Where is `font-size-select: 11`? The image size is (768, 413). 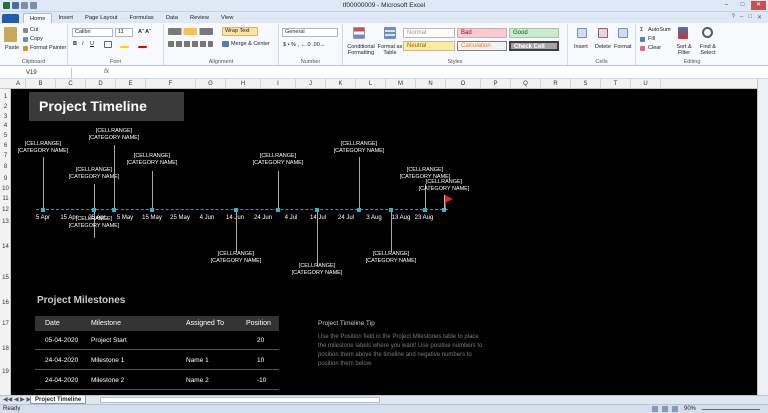 font-size-select: 11 is located at coordinates (124, 32).